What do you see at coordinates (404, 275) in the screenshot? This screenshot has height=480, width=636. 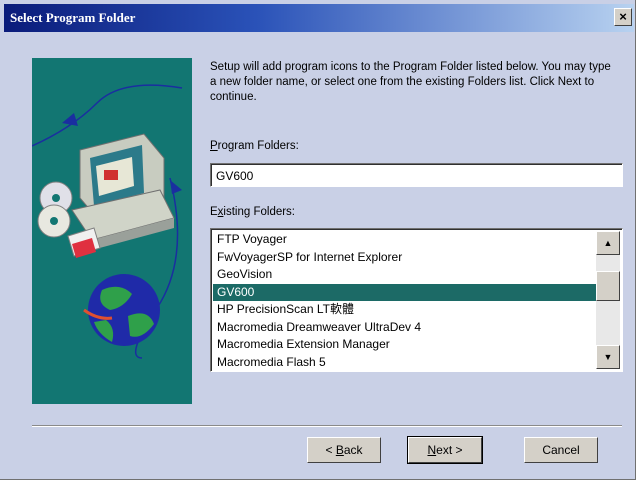 I see `list-item: GeoVision` at bounding box center [404, 275].